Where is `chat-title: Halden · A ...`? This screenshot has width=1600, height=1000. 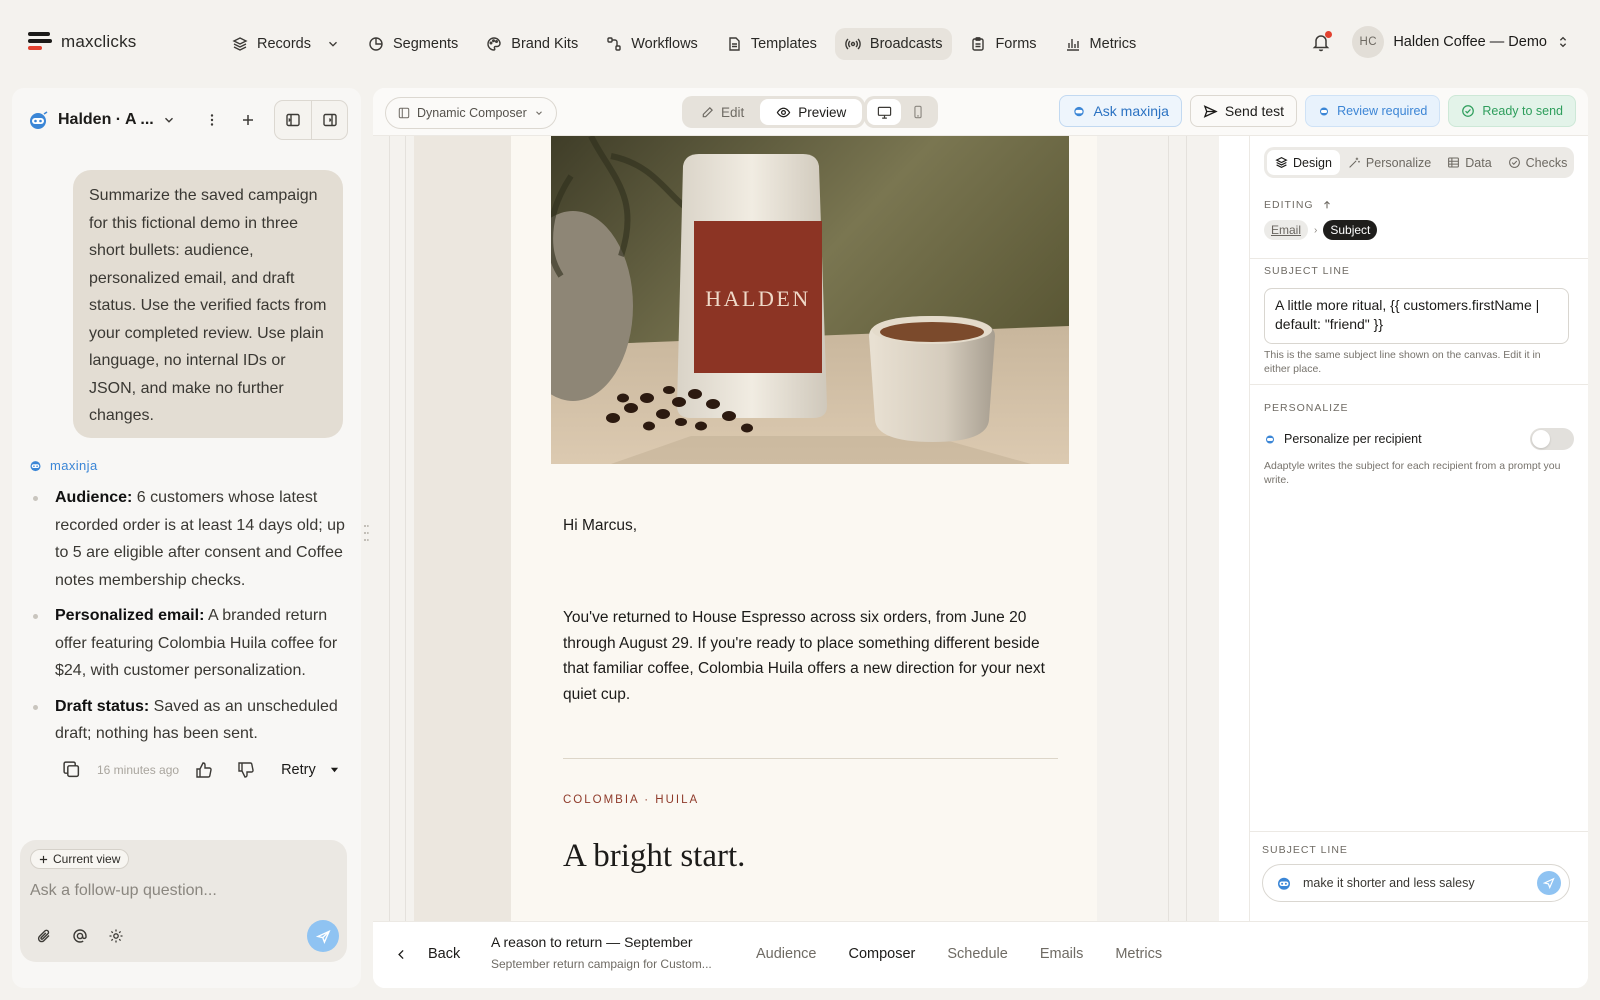
chat-title: Halden · A ... is located at coordinates (106, 119).